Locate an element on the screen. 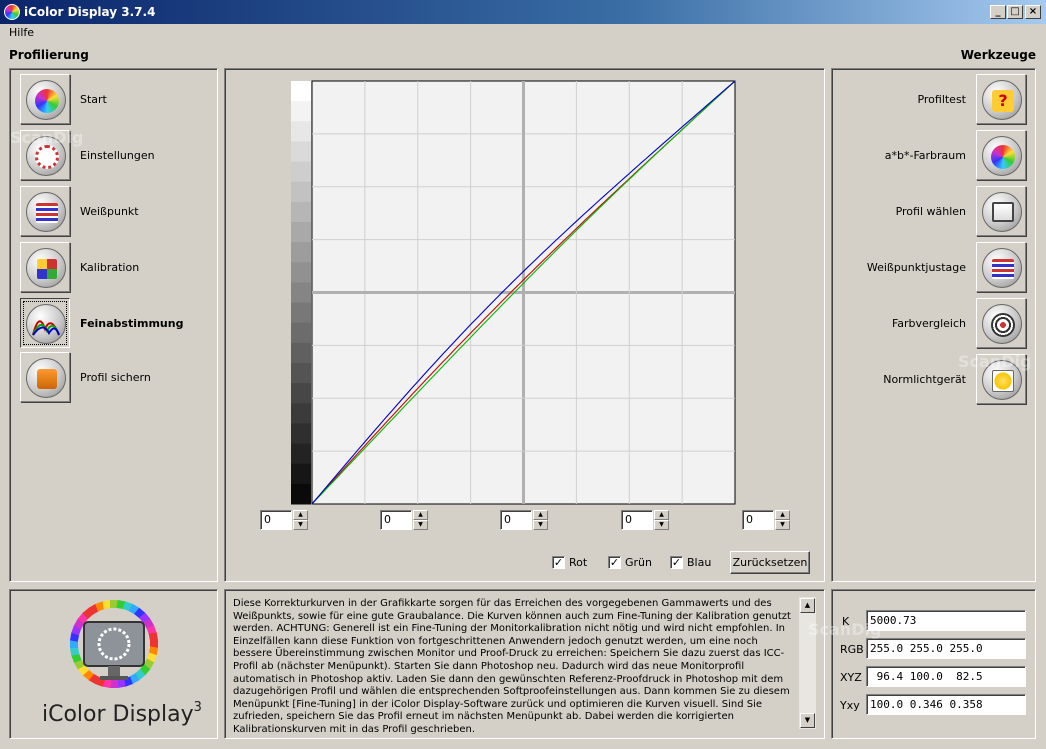  tool-select-profile-button is located at coordinates (1001, 211).